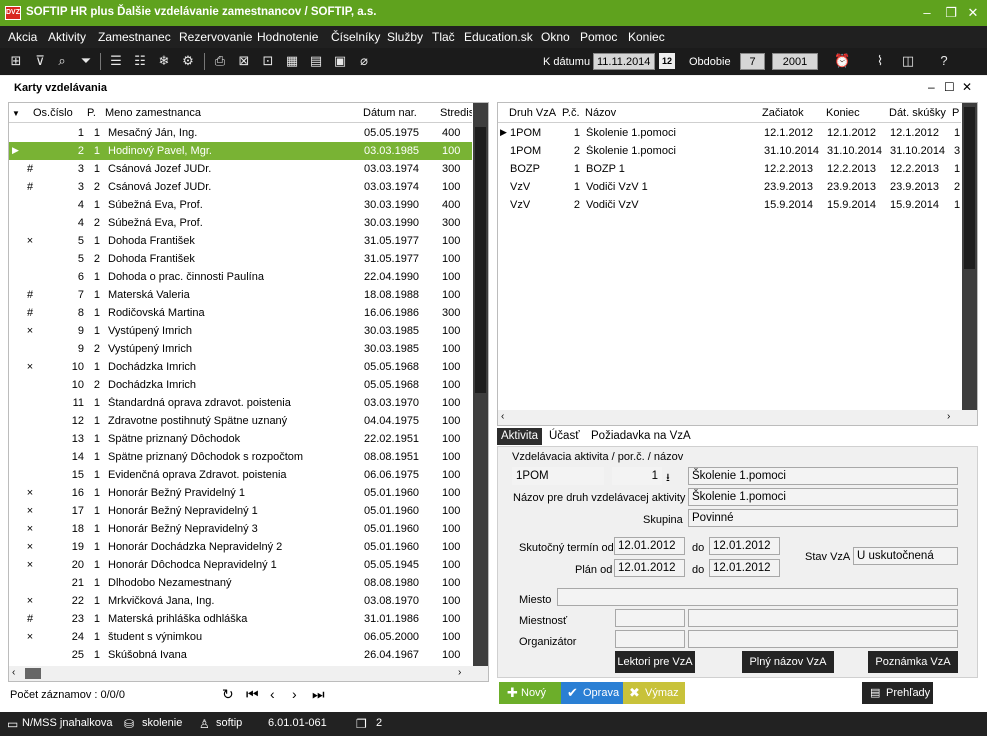 The width and height of the screenshot is (987, 736). I want to click on druh-name-field: Školenie 1.pomoci, so click(823, 497).